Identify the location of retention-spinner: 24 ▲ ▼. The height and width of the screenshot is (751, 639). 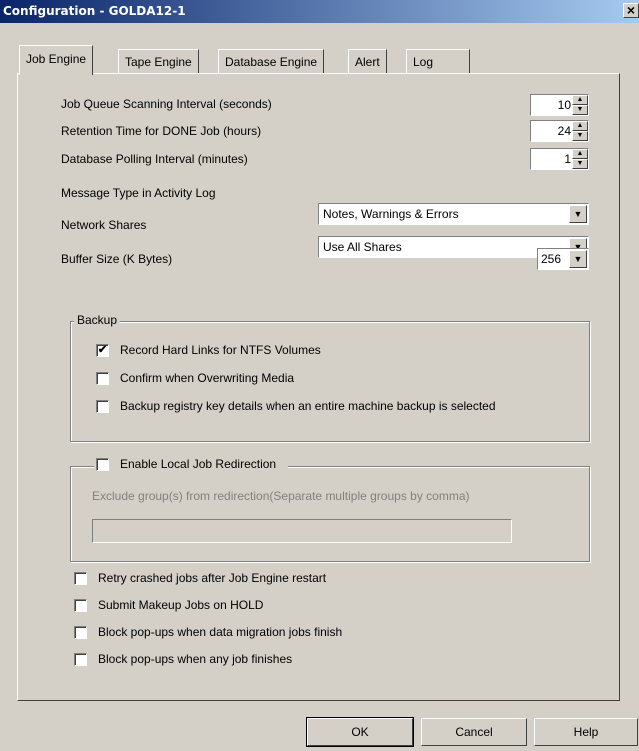
(559, 131).